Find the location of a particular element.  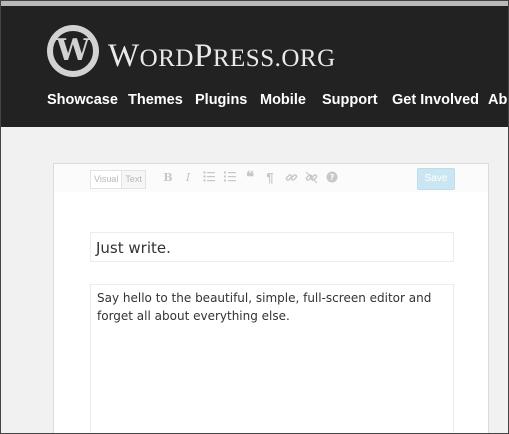

wordpress-logo-icon: W is located at coordinates (73, 51).